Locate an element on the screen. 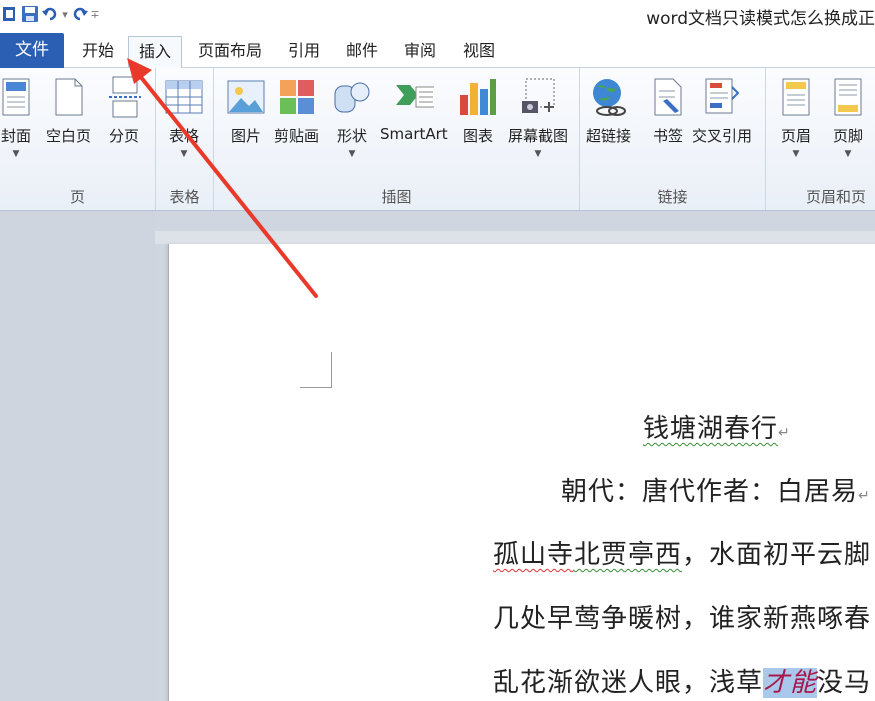  clipart-icon is located at coordinates (297, 97).